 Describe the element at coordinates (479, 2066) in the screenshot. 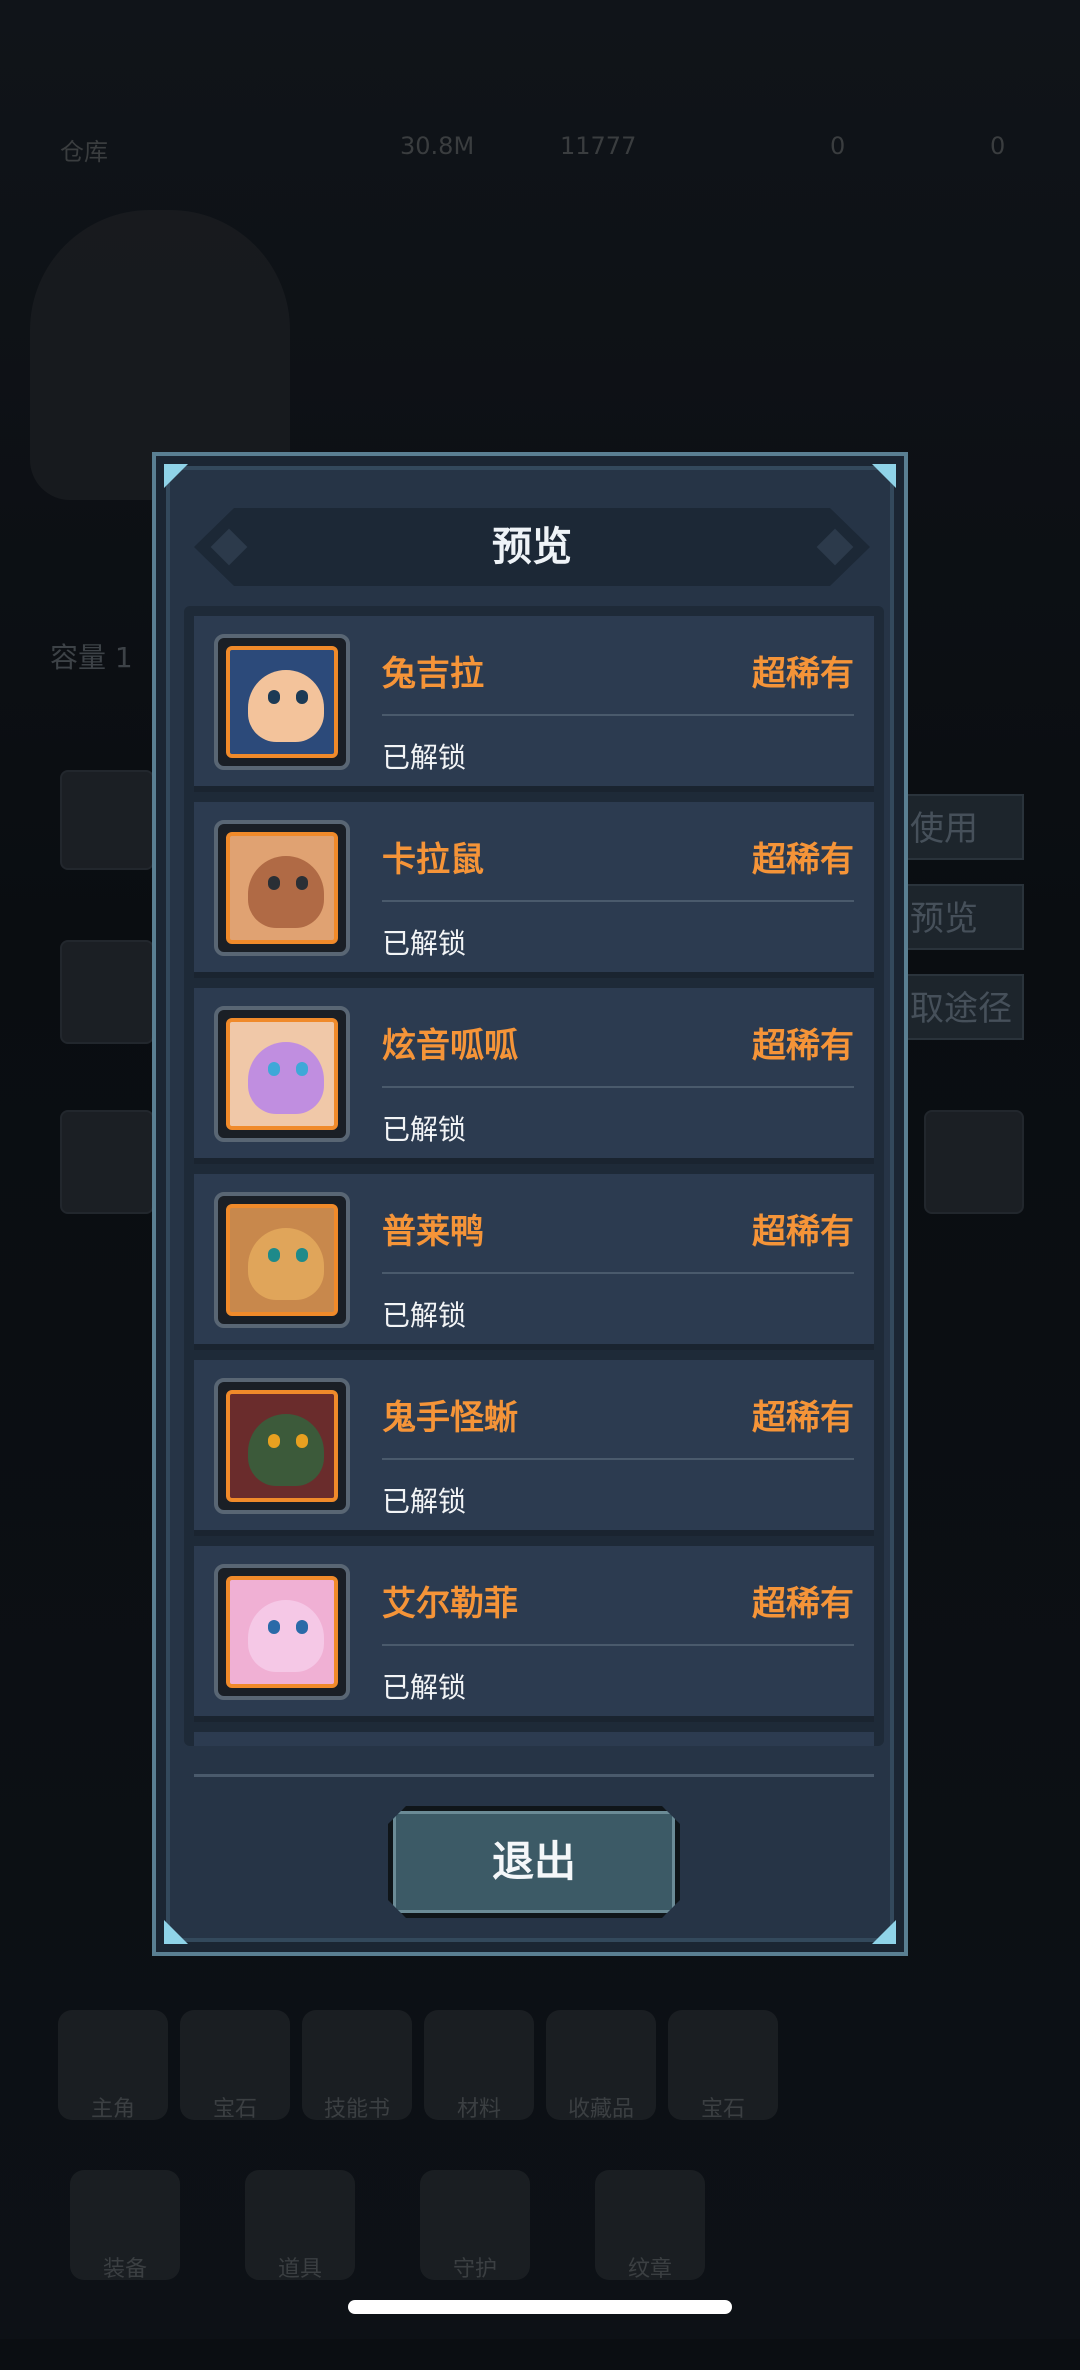

I see `tab-material: 材料` at that location.